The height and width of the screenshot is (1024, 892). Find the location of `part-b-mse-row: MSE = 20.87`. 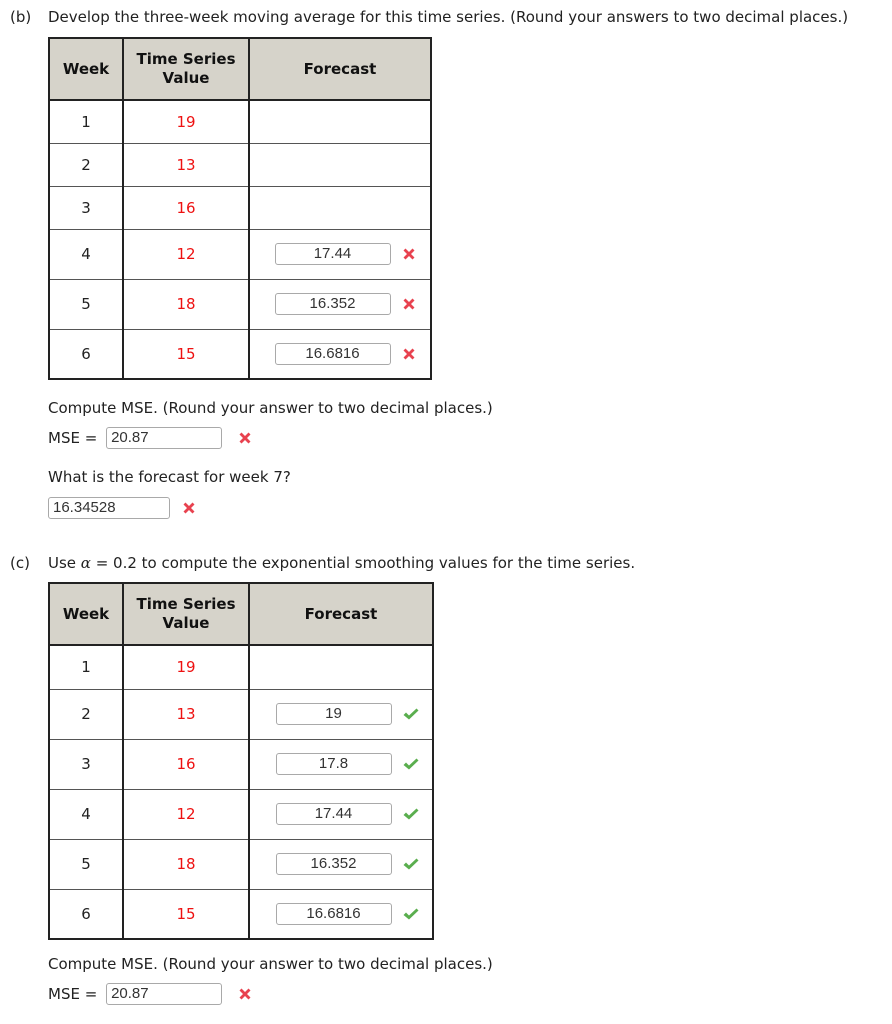

part-b-mse-row: MSE = 20.87 is located at coordinates (150, 438).